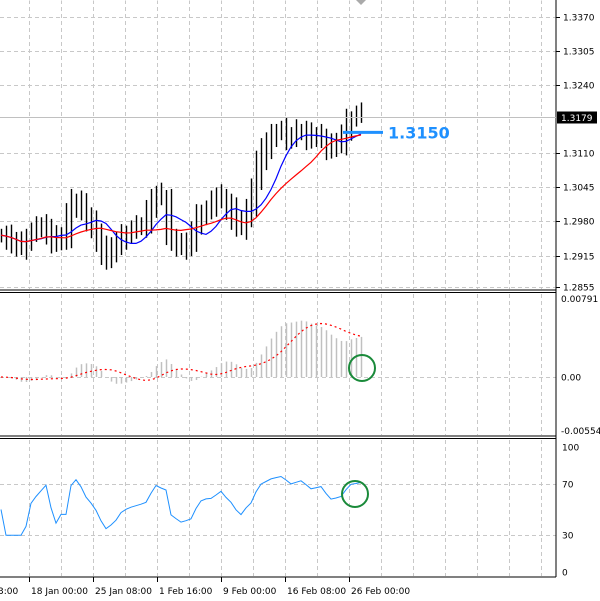  I want to click on x-tick-label: 26 Feb 00:00, so click(380, 592).